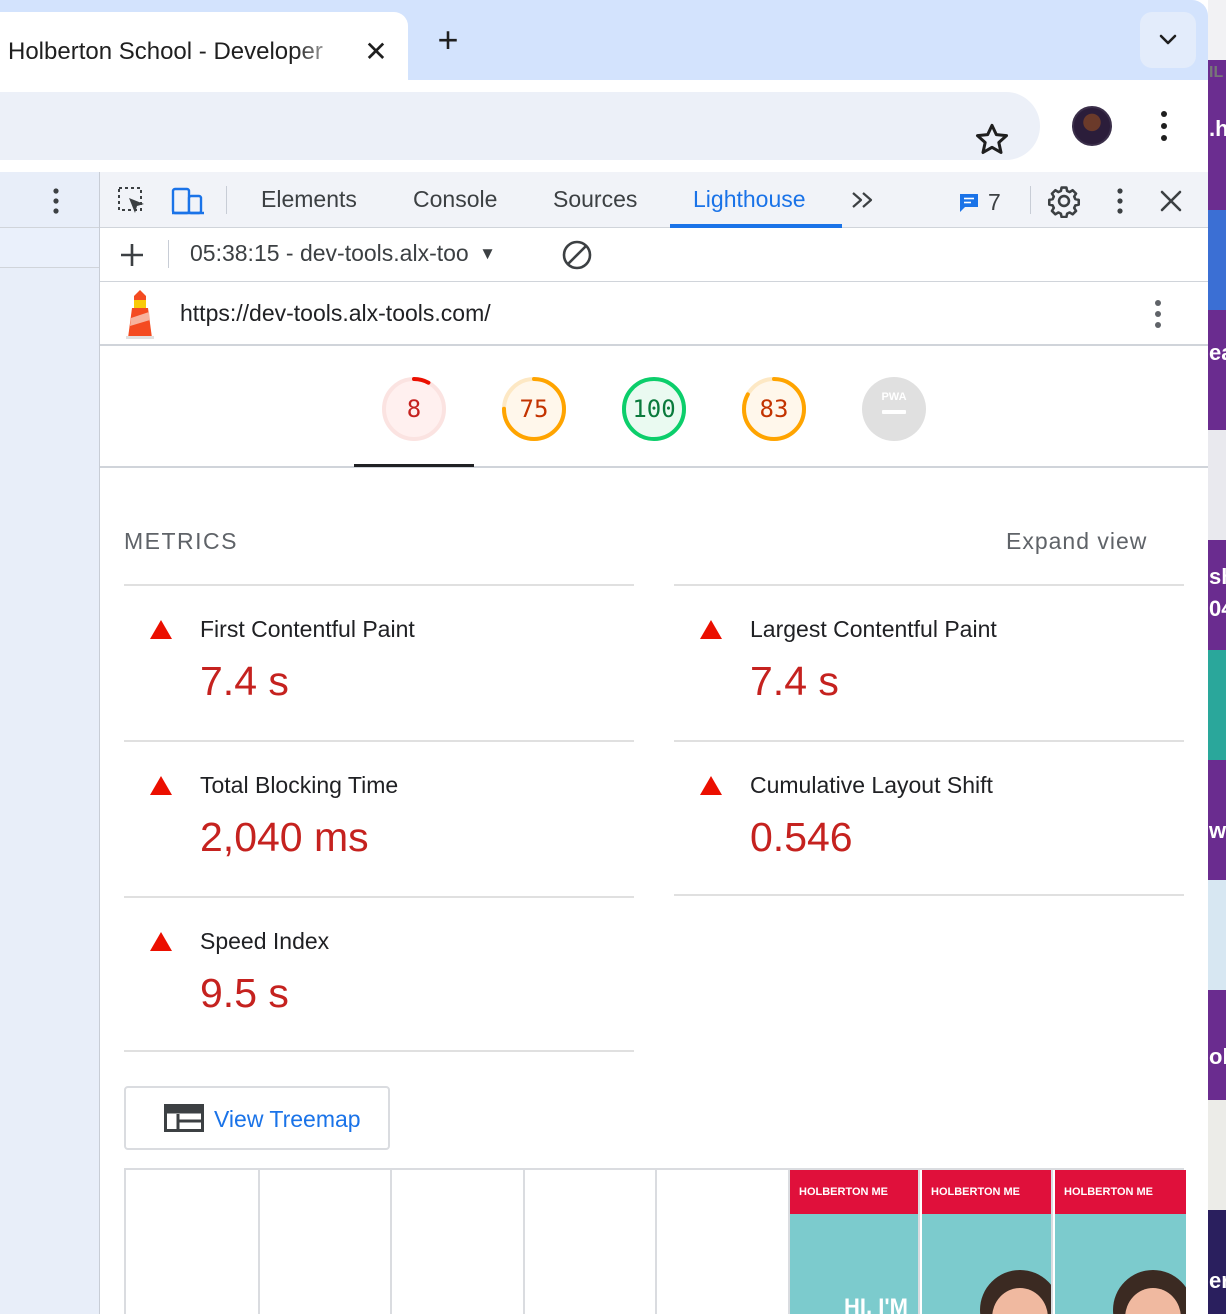  Describe the element at coordinates (487, 253) in the screenshot. I see `dropdown-arrow-icon: ▼` at that location.